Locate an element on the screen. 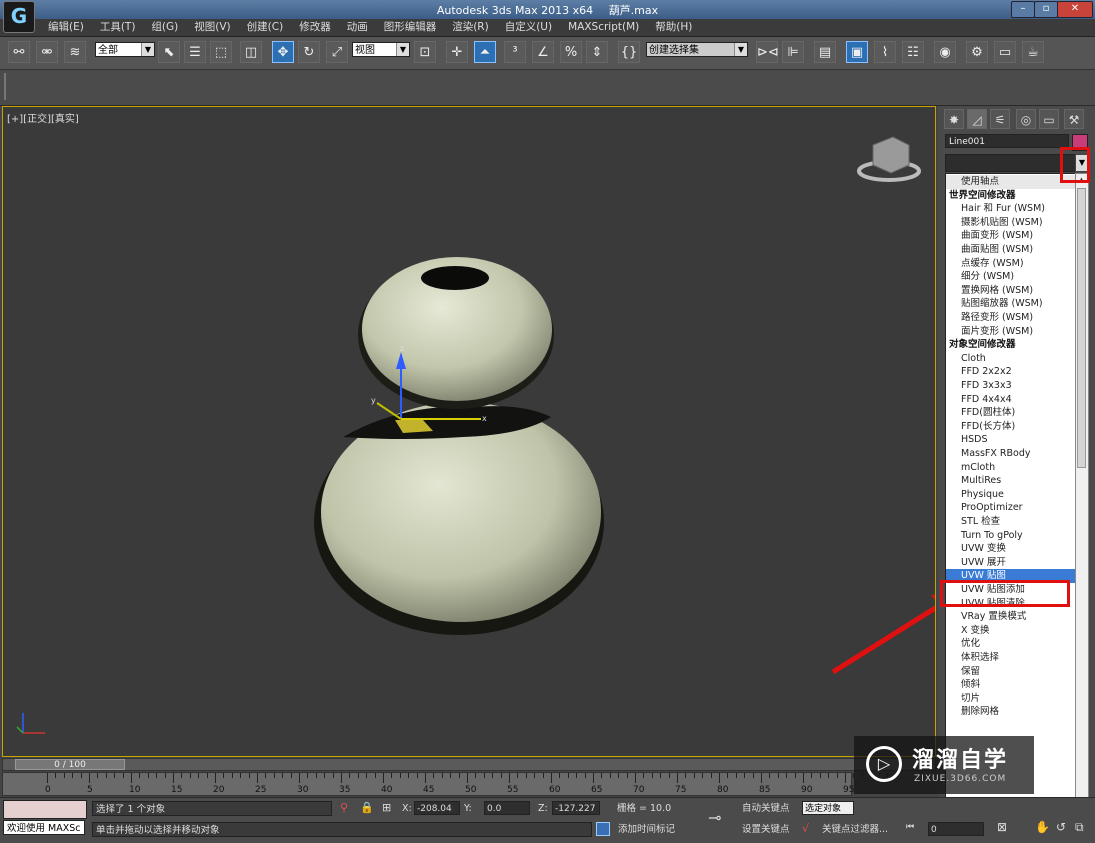 This screenshot has width=1095, height=843. modifier-list-item: 曲面变形 (WSM) is located at coordinates (1011, 236).